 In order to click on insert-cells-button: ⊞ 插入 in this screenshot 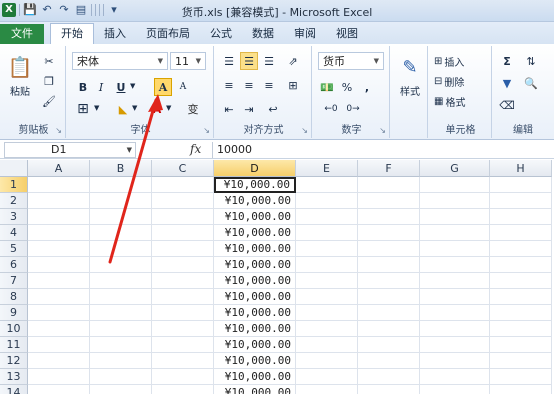, I will do `click(449, 61)`.